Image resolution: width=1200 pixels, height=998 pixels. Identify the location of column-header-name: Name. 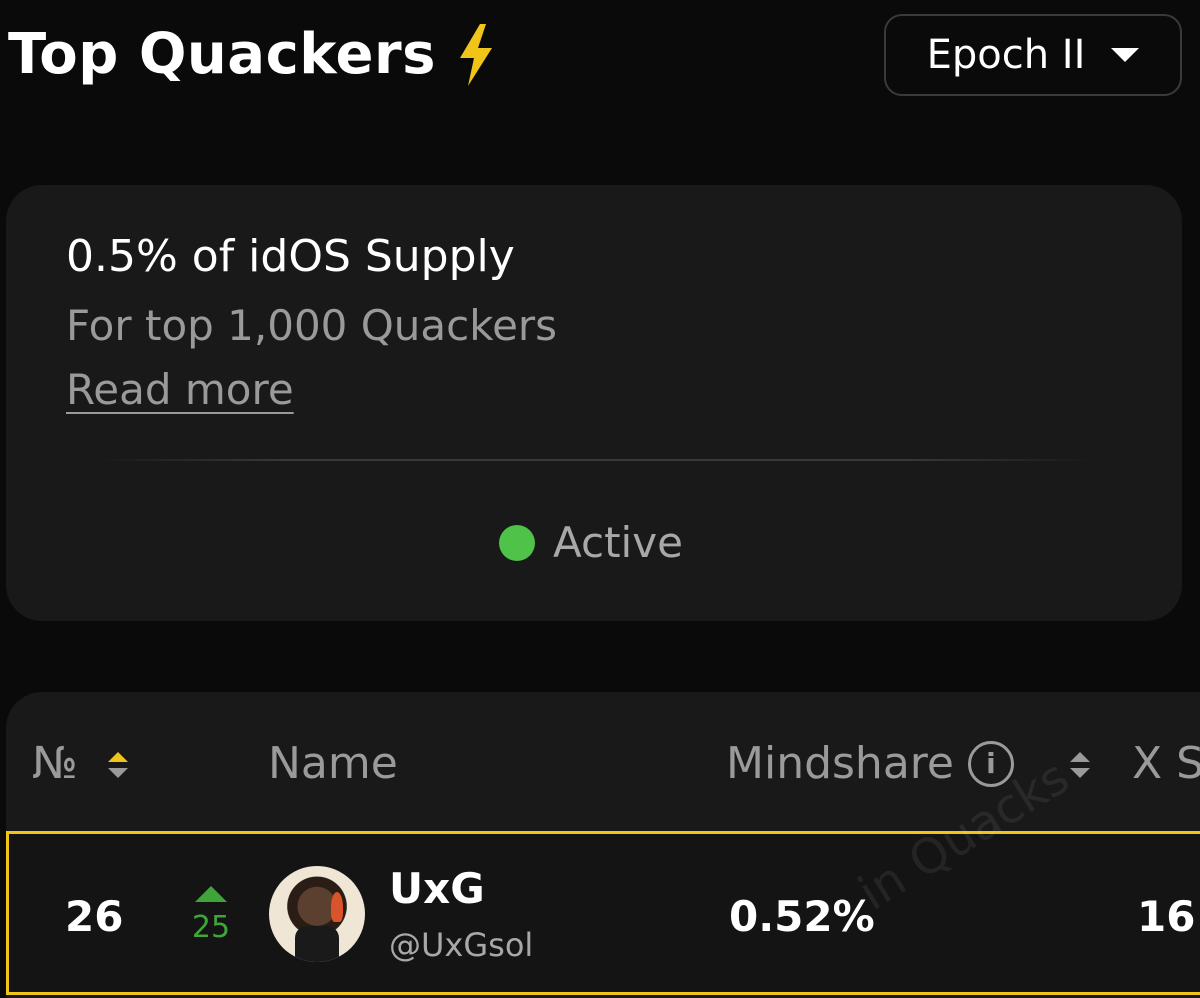
(333, 763).